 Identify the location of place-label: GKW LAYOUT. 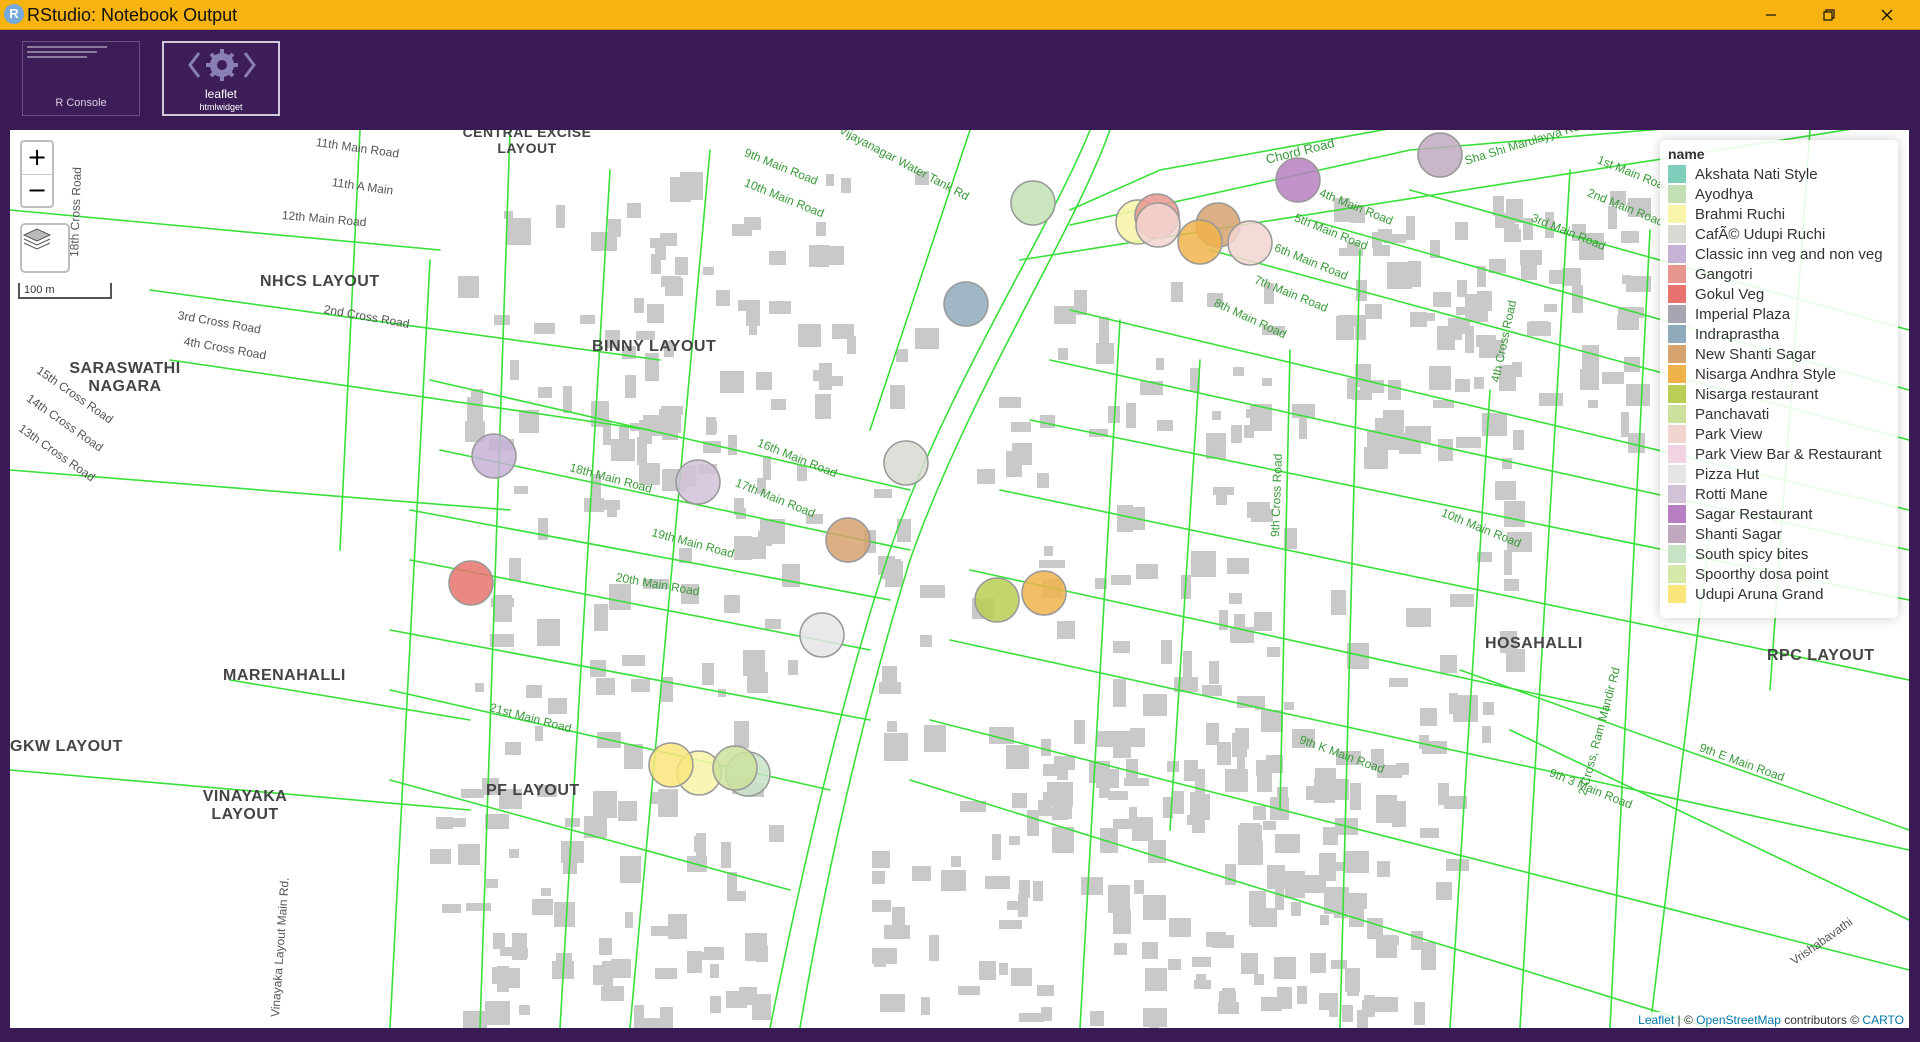
(66, 746).